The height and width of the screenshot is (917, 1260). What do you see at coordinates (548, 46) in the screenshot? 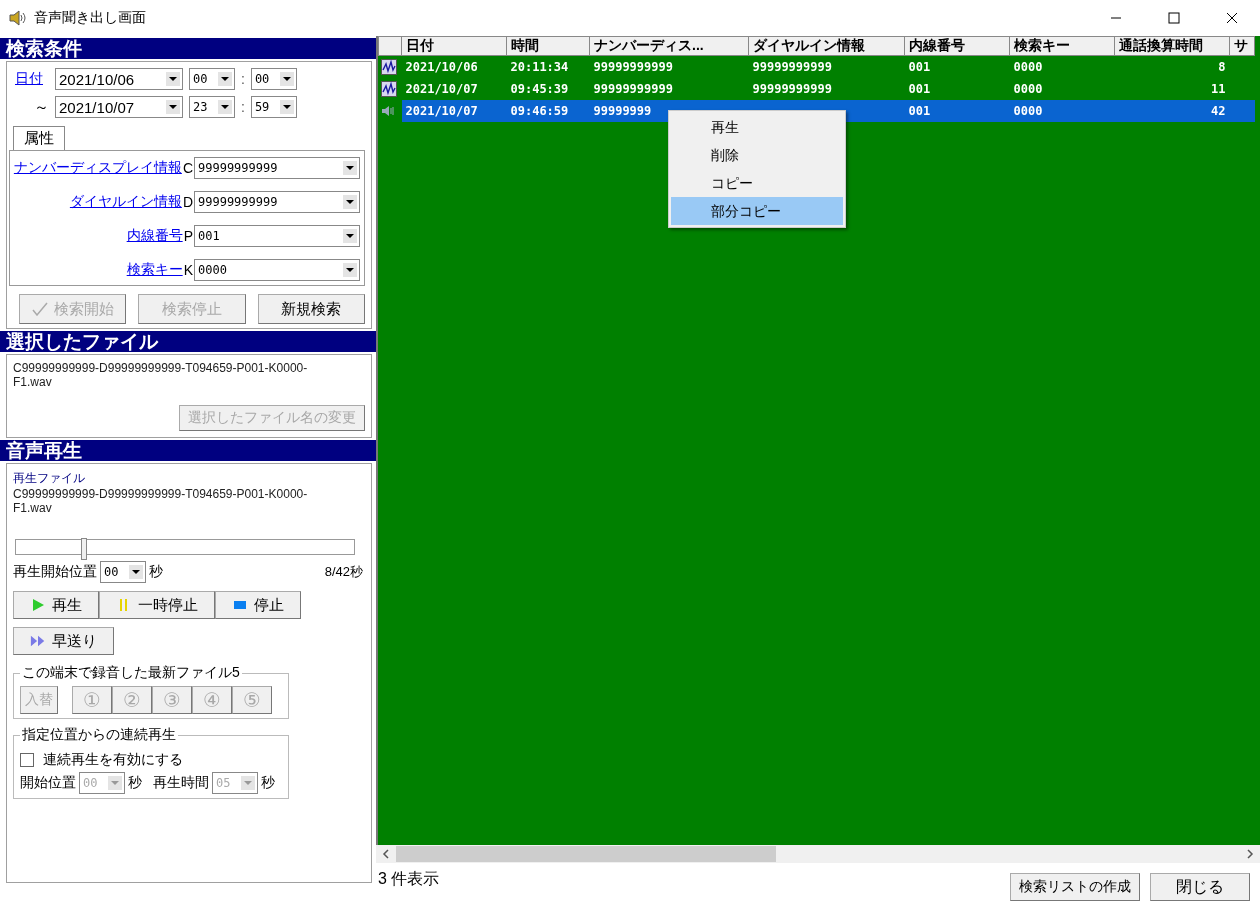
I see `column-header: 時間` at bounding box center [548, 46].